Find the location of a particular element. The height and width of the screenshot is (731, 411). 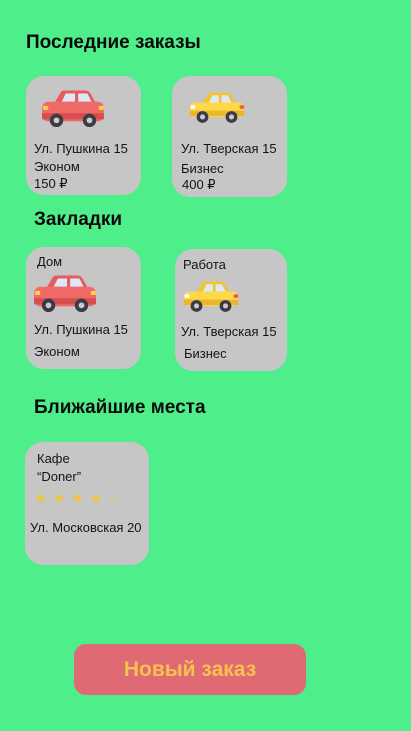

bookmark-name: Дом is located at coordinates (50, 261).